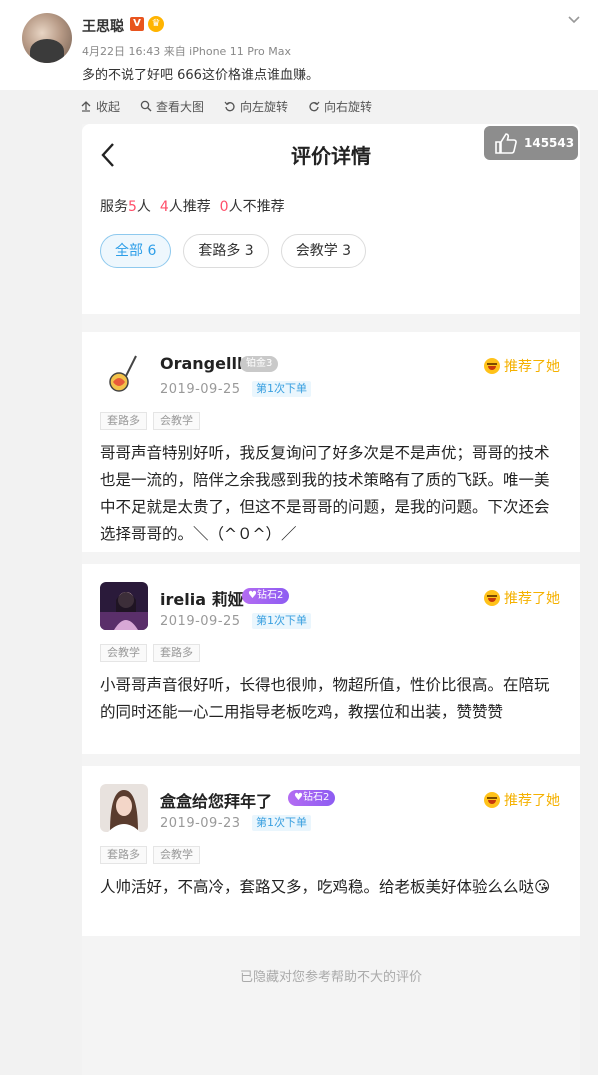  I want to click on rotate-left-label: 向左旋转, so click(264, 106).